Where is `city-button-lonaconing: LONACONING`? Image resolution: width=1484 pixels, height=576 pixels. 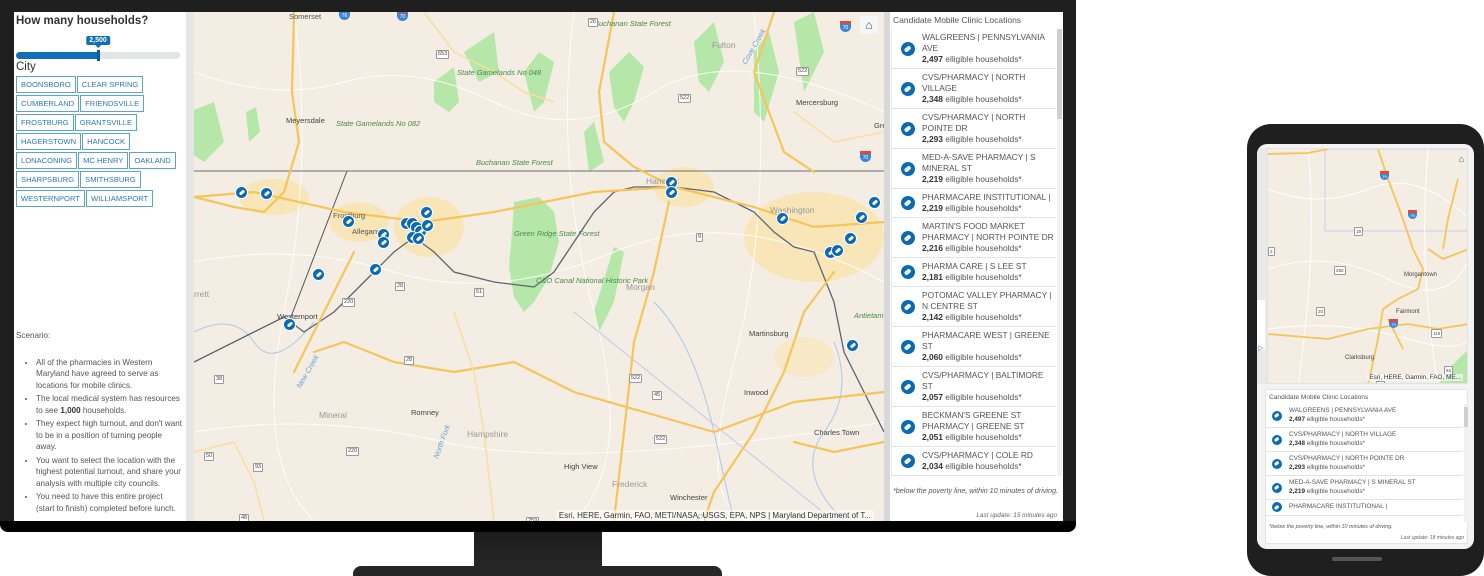 city-button-lonaconing: LONACONING is located at coordinates (47, 160).